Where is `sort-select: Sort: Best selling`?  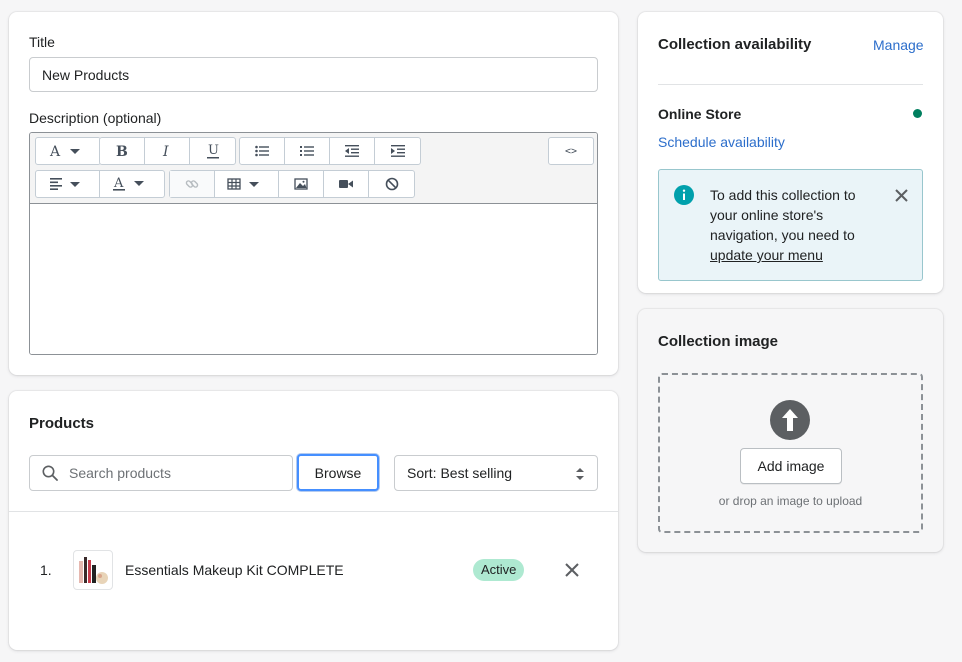 sort-select: Sort: Best selling is located at coordinates (496, 473).